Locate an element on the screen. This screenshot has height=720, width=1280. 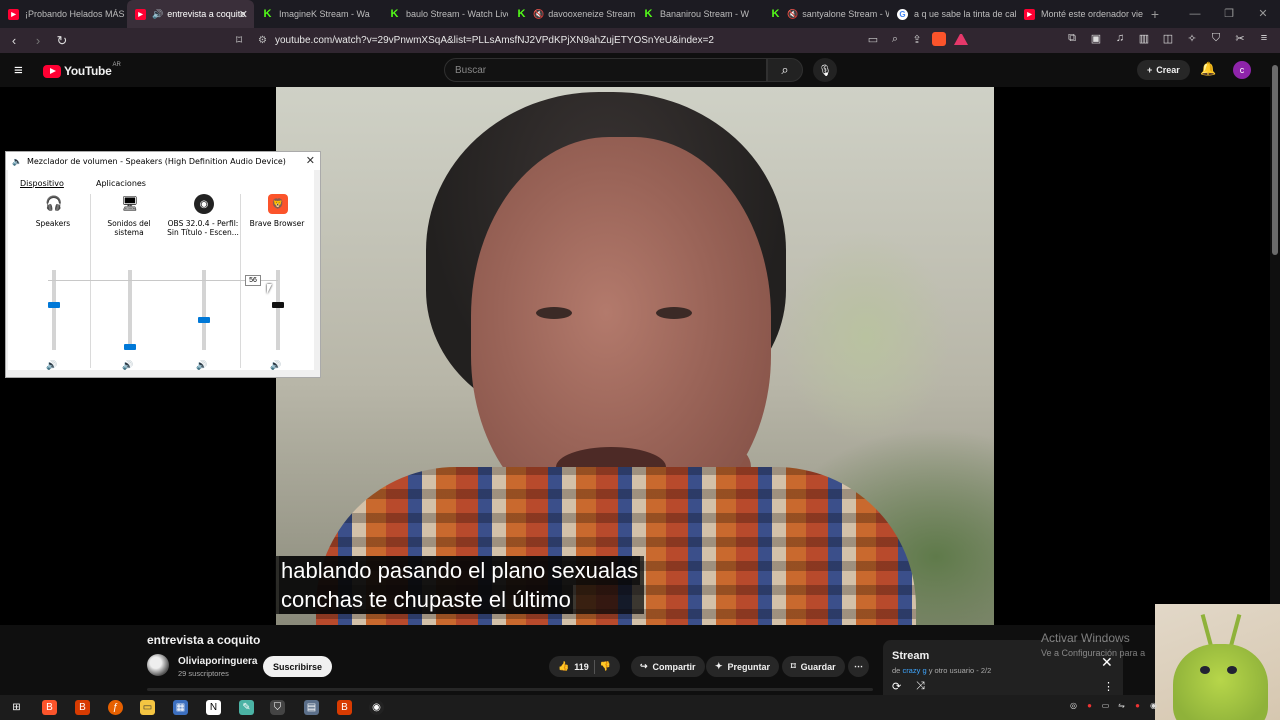
channel-avatar is located at coordinates (158, 665).